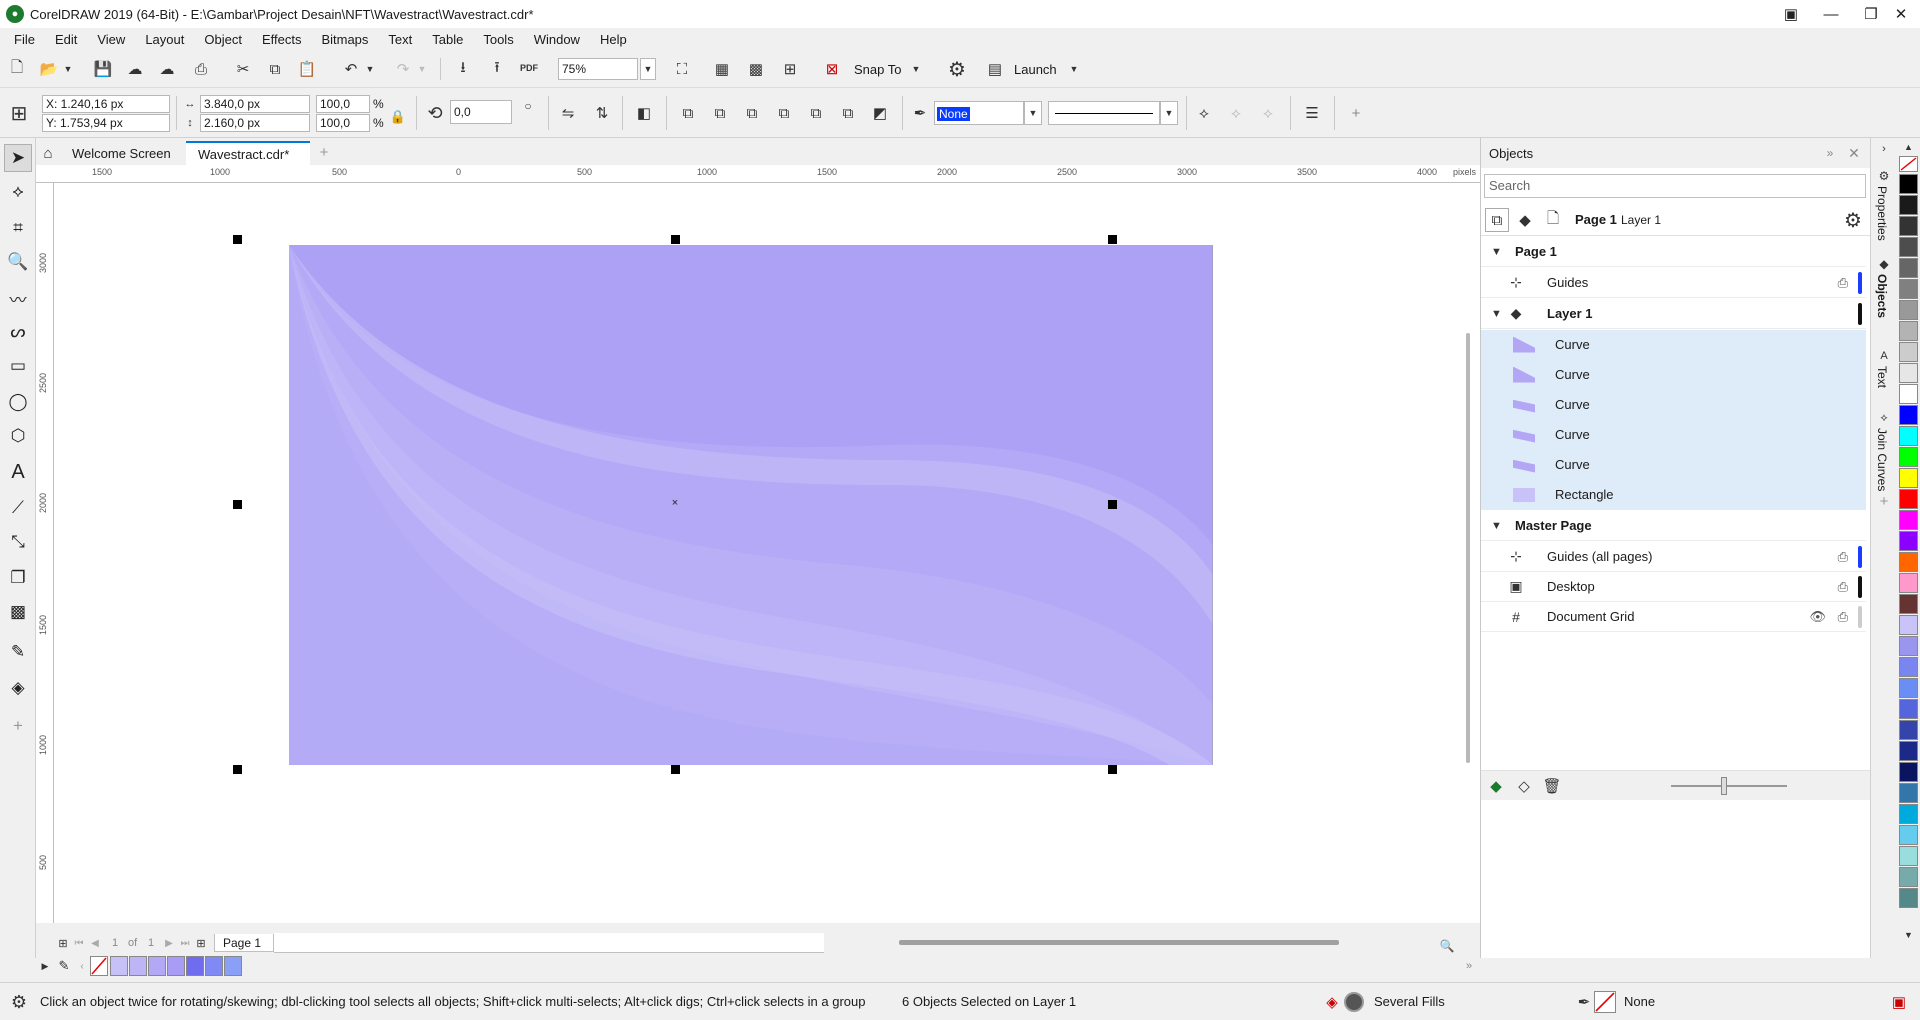  What do you see at coordinates (848, 113) in the screenshot?
I see `back-minus-front-icon: ⧉` at bounding box center [848, 113].